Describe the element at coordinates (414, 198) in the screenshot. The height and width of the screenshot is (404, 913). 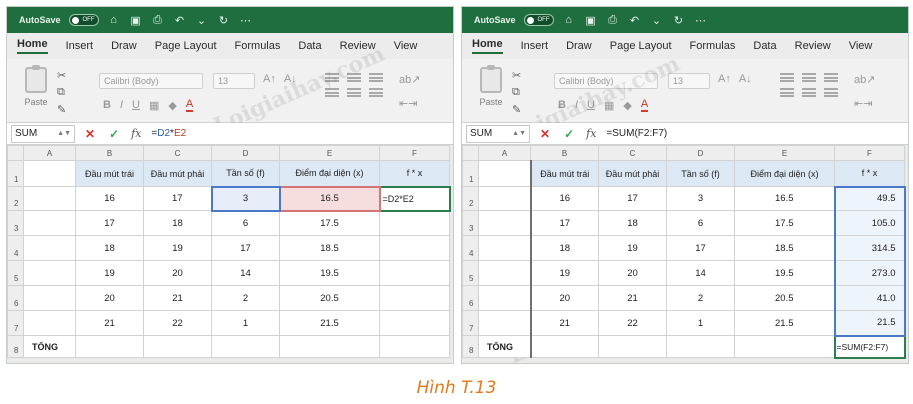
I see `active-cell-f2: =D2*E2` at that location.